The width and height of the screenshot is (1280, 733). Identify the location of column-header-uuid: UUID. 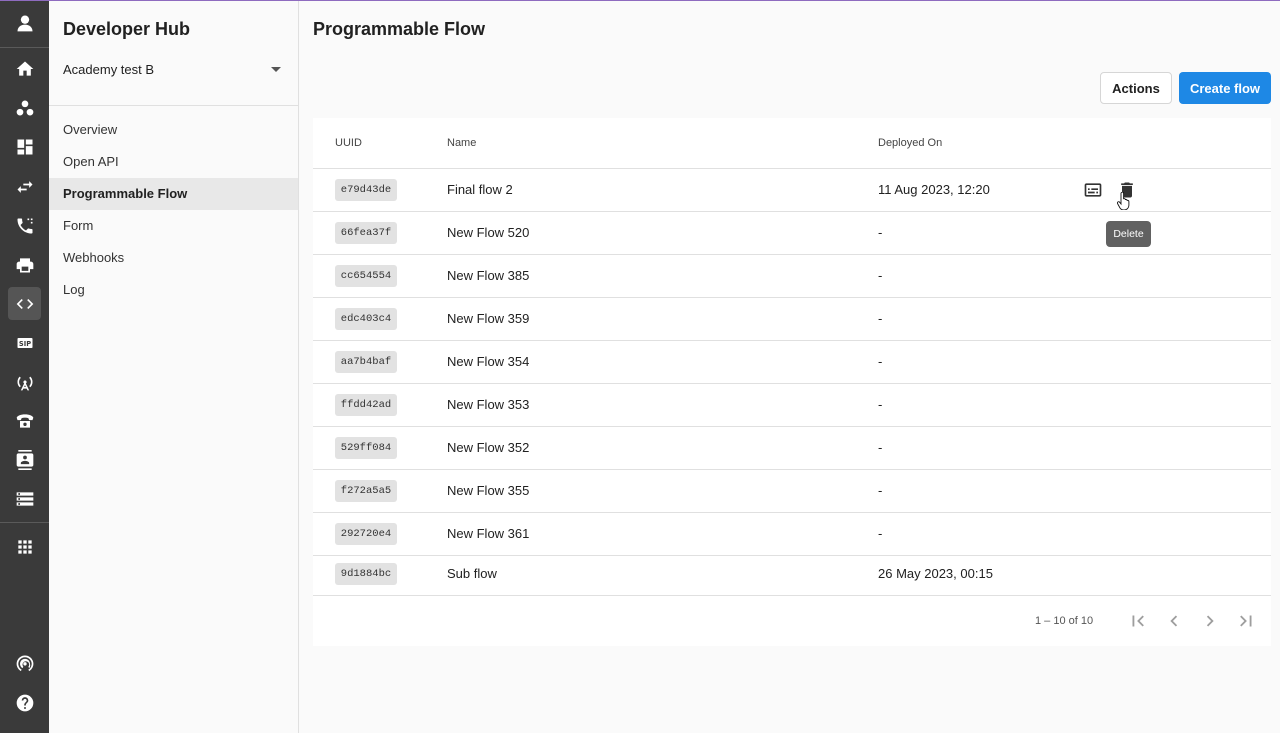
(348, 143).